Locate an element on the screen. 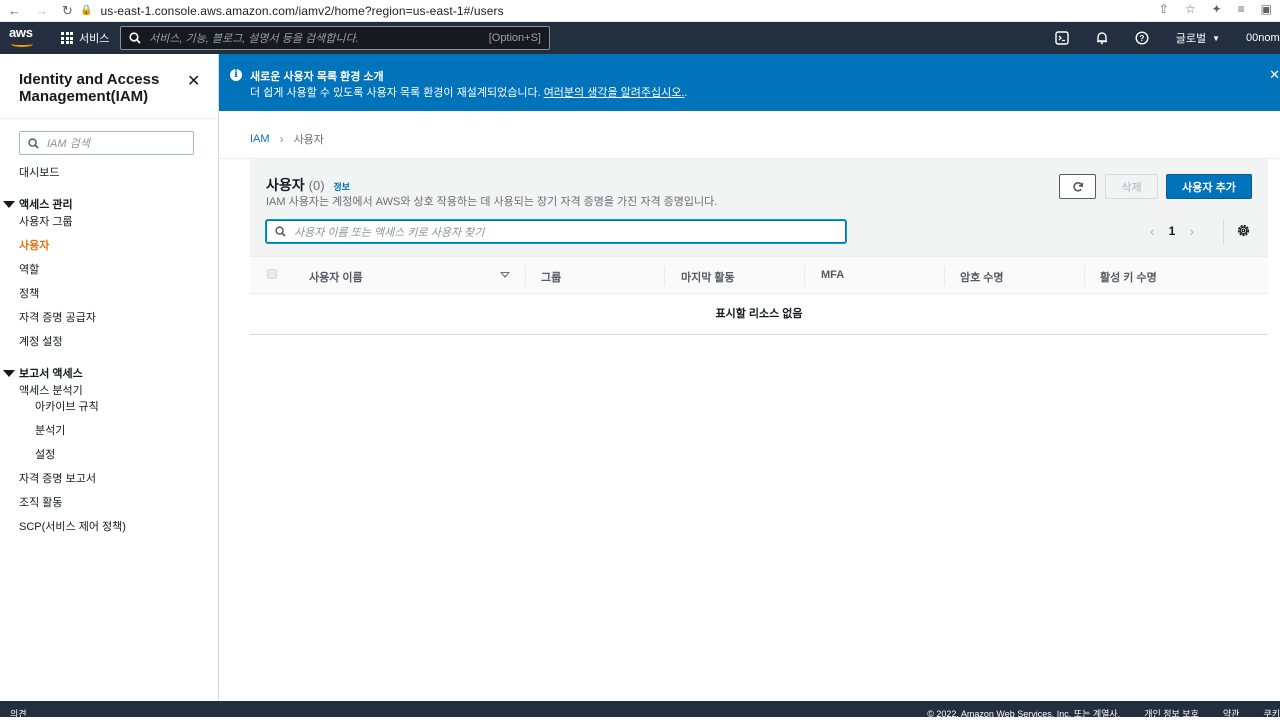  sidebar-item-scp: SCP(서비스 제어 정책) is located at coordinates (72, 526).